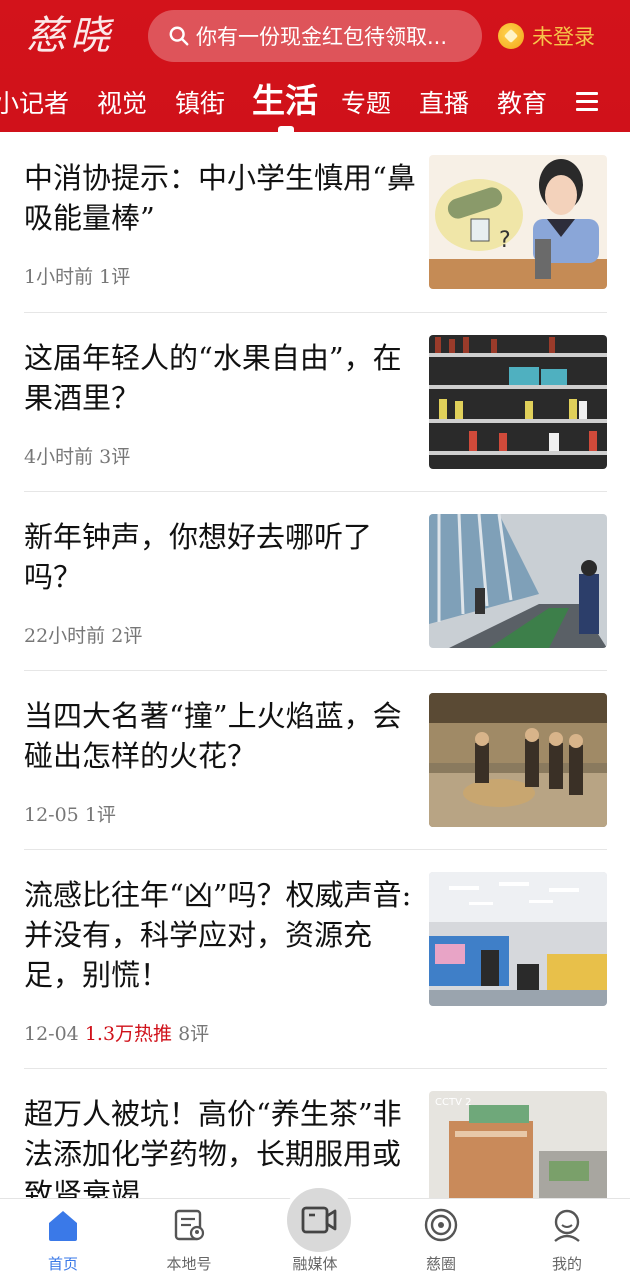 The width and height of the screenshot is (630, 1281). Describe the element at coordinates (115, 457) in the screenshot. I see `news-comments: 3评` at that location.